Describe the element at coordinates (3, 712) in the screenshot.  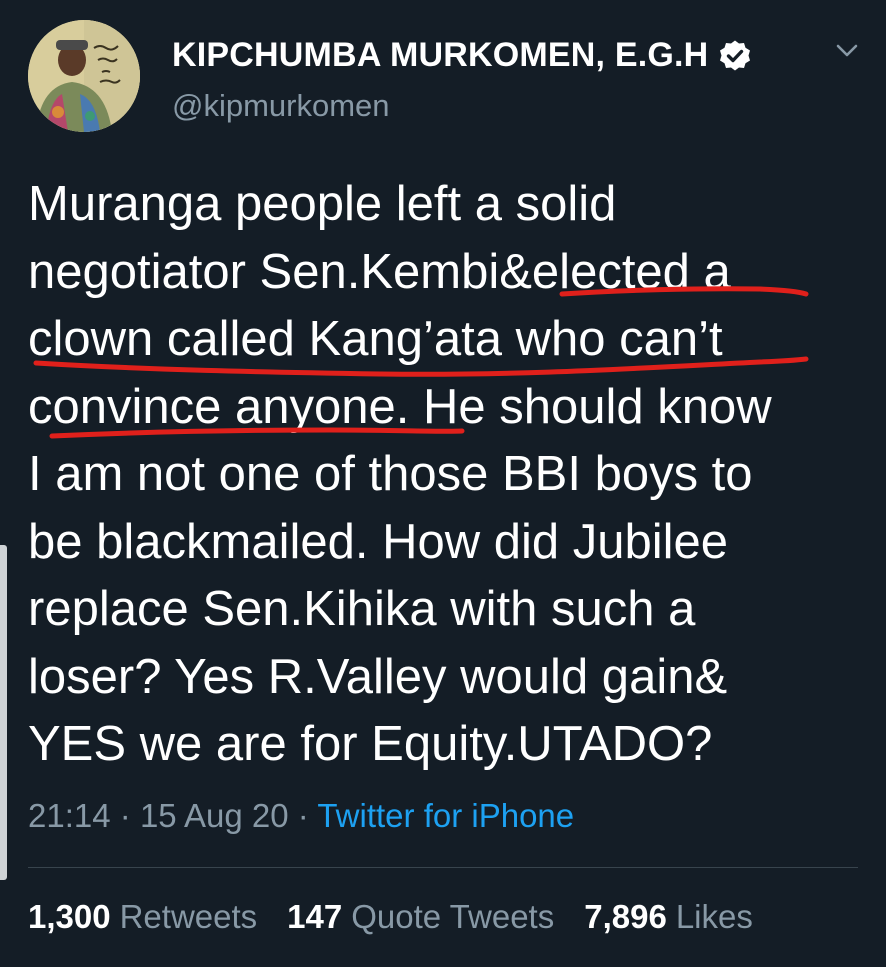
I see `scroll-edge-handle` at that location.